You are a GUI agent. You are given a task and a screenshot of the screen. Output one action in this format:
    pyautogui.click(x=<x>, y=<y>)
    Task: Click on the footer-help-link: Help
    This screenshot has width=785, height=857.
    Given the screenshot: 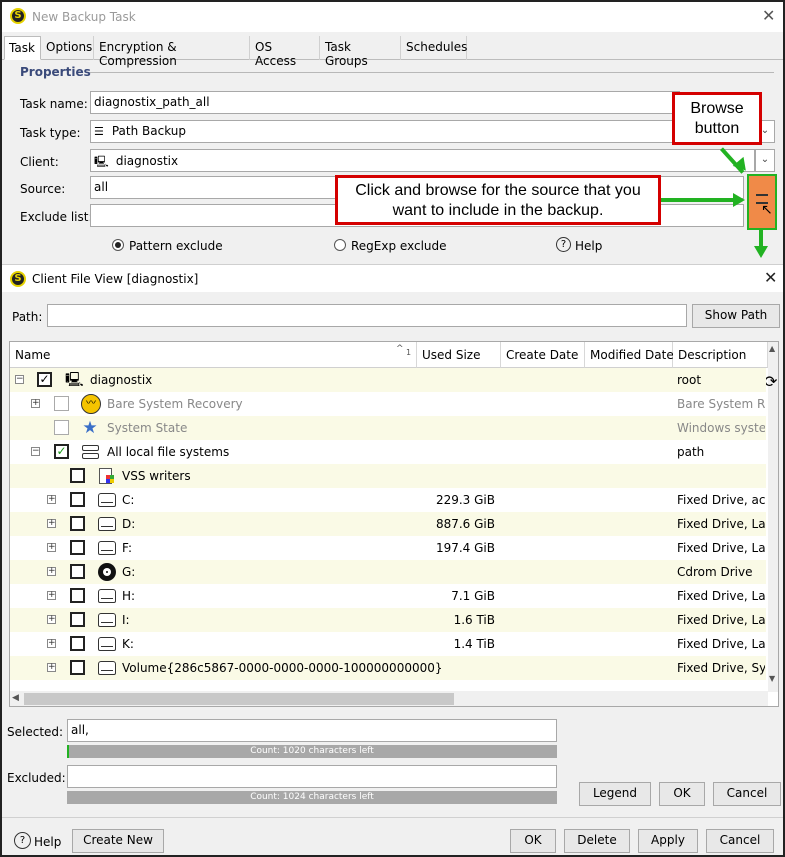 What is the action you would take?
    pyautogui.click(x=47, y=842)
    